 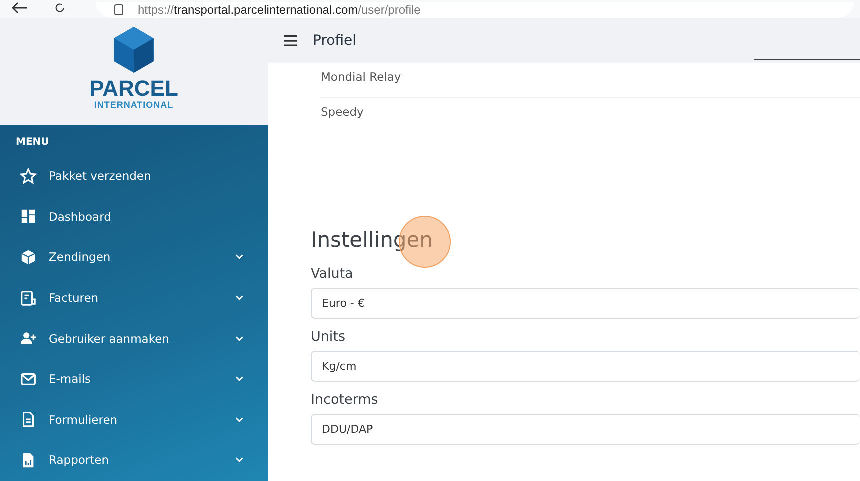 I want to click on document-icon, so click(x=28, y=419).